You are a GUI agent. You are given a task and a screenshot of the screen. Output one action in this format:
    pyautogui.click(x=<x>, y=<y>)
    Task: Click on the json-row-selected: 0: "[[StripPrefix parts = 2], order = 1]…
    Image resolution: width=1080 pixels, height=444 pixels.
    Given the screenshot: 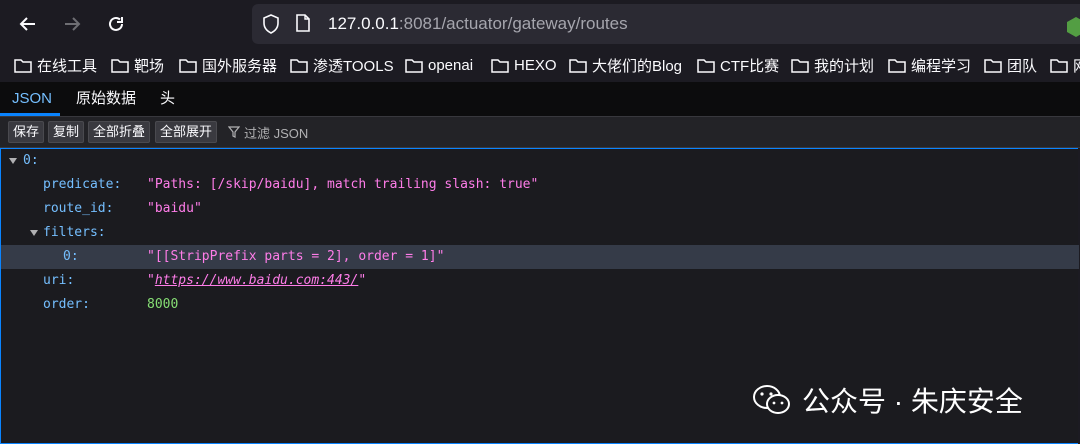 What is the action you would take?
    pyautogui.click(x=540, y=257)
    